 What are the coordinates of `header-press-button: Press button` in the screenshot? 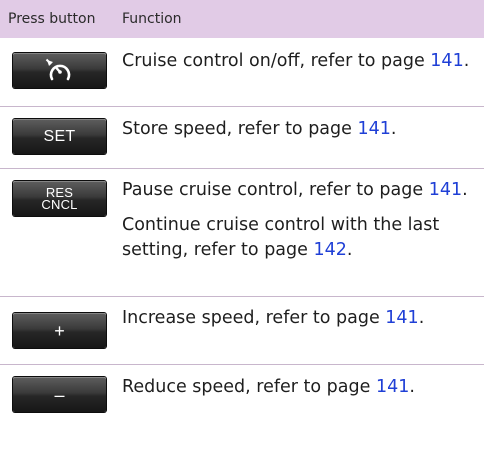 It's located at (52, 19).